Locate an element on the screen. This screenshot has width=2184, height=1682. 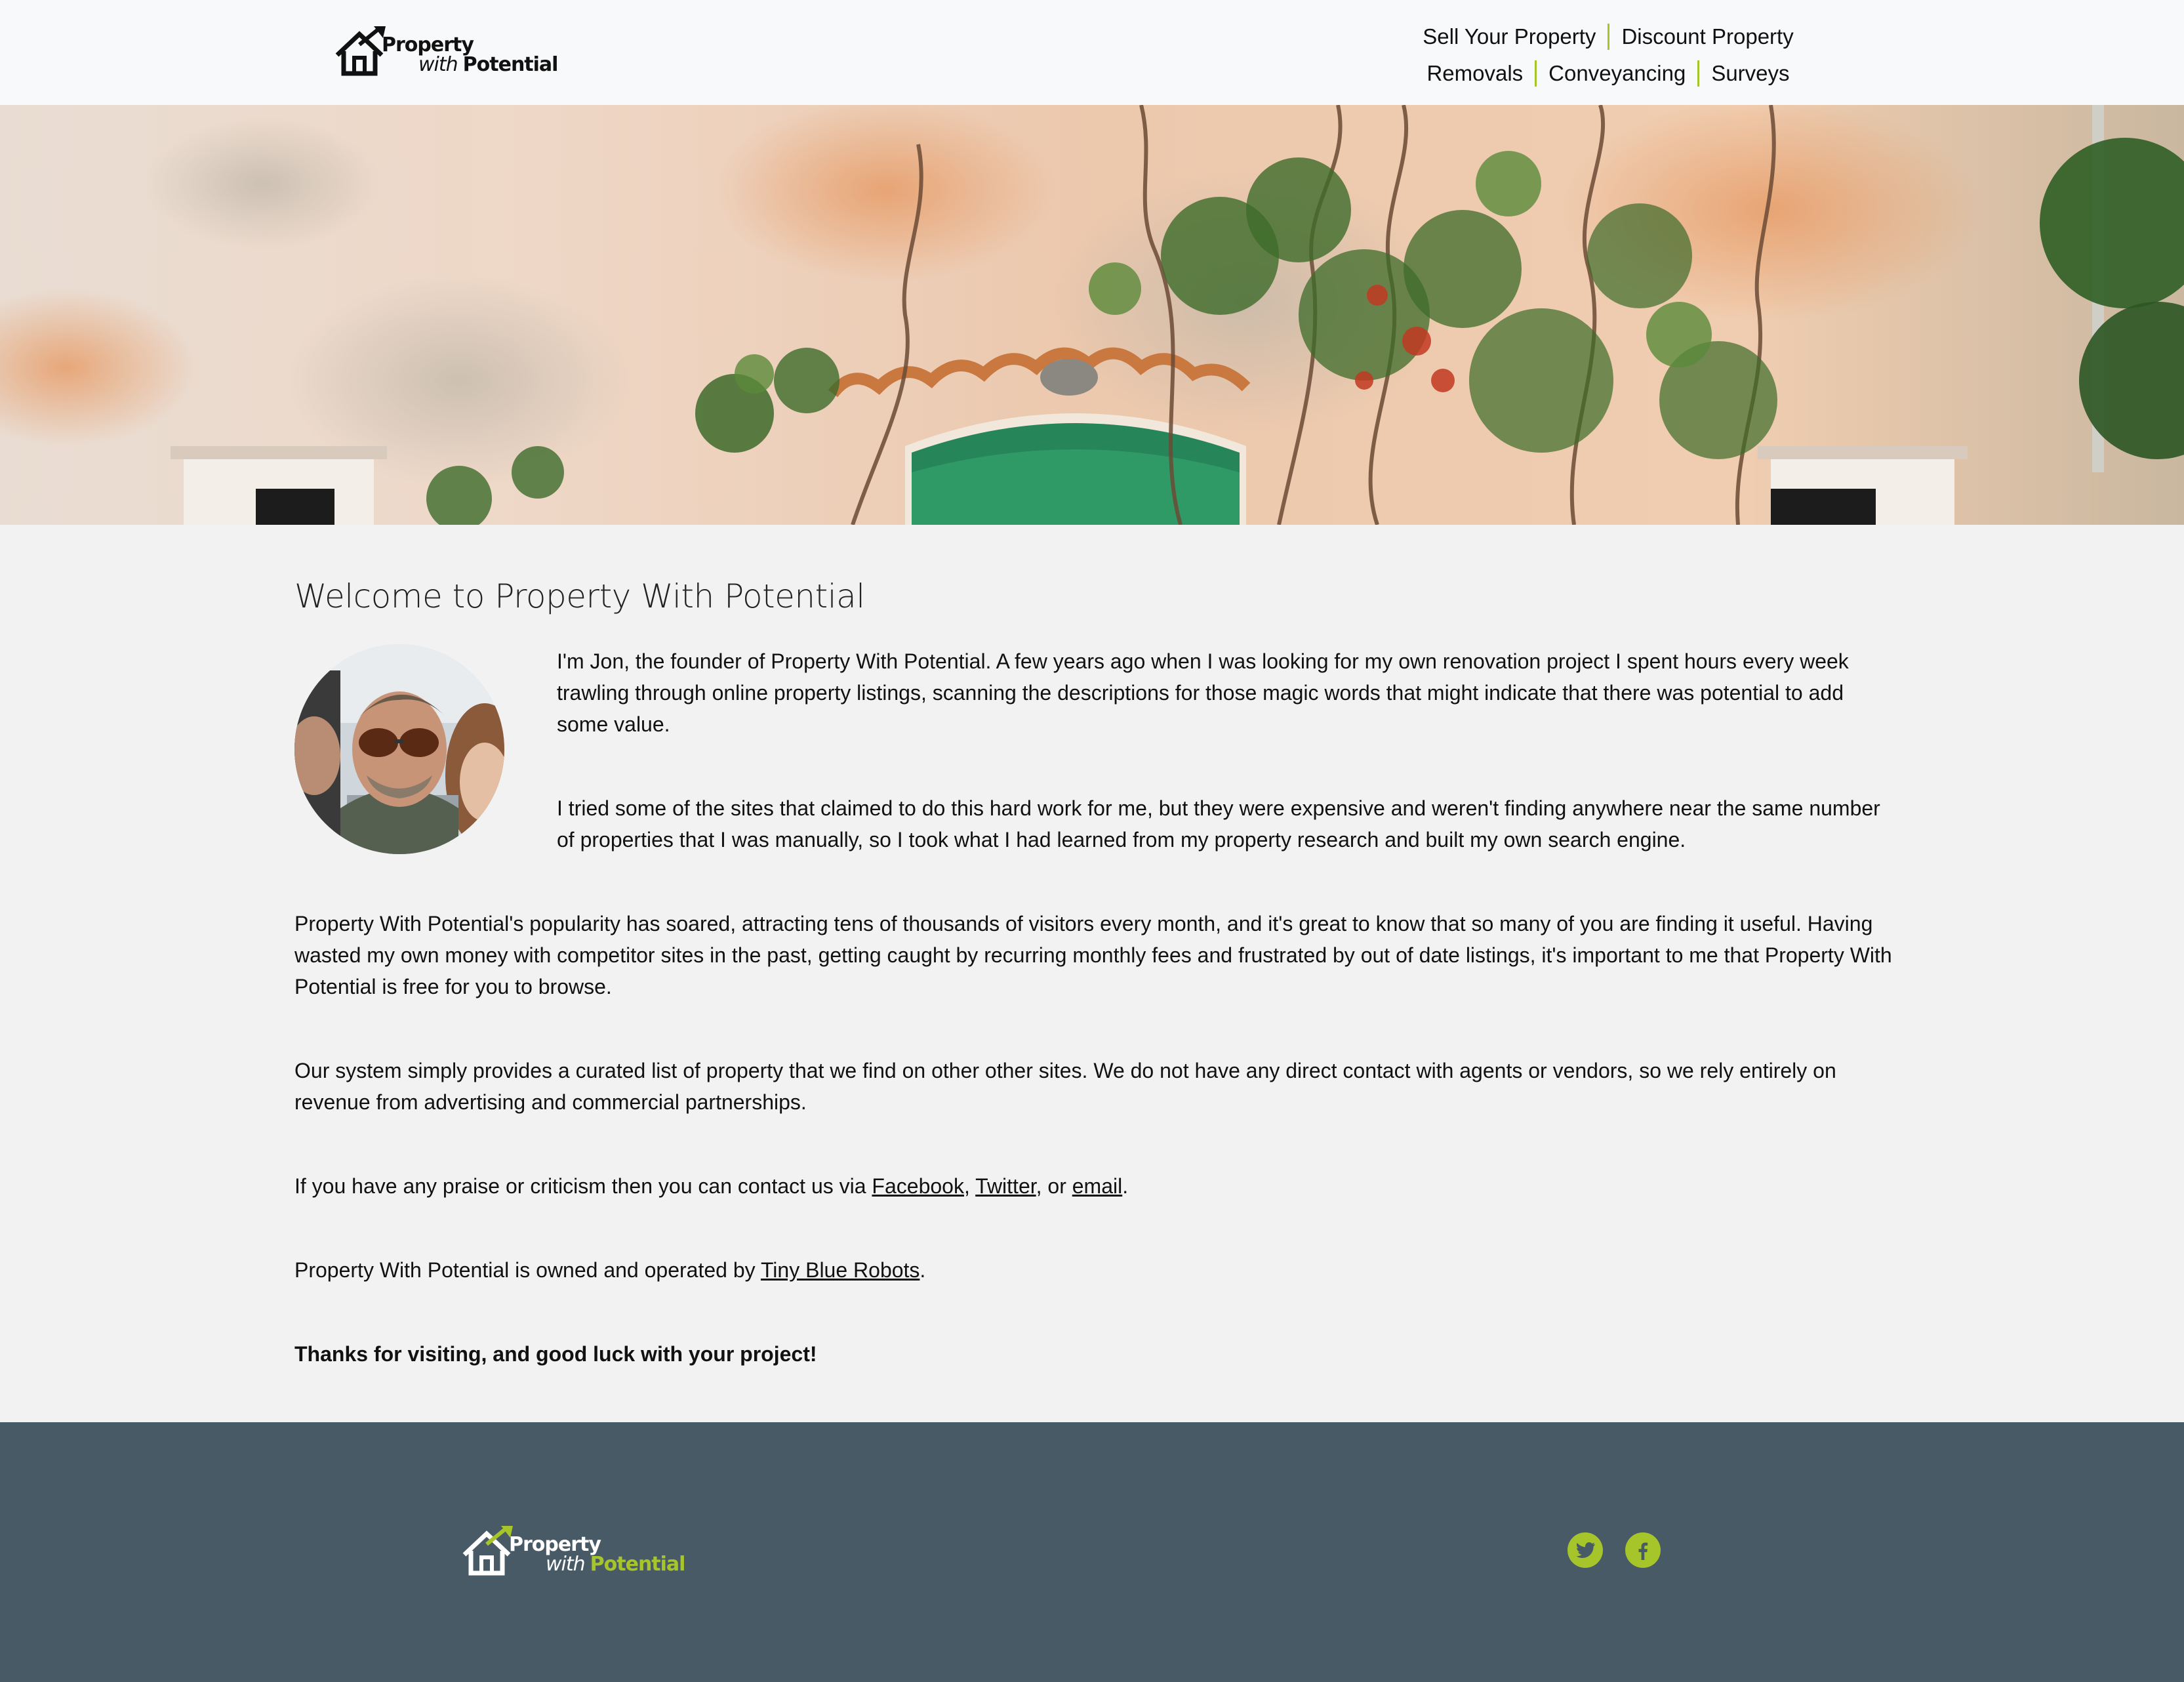
ownership-end: . is located at coordinates (923, 1270).